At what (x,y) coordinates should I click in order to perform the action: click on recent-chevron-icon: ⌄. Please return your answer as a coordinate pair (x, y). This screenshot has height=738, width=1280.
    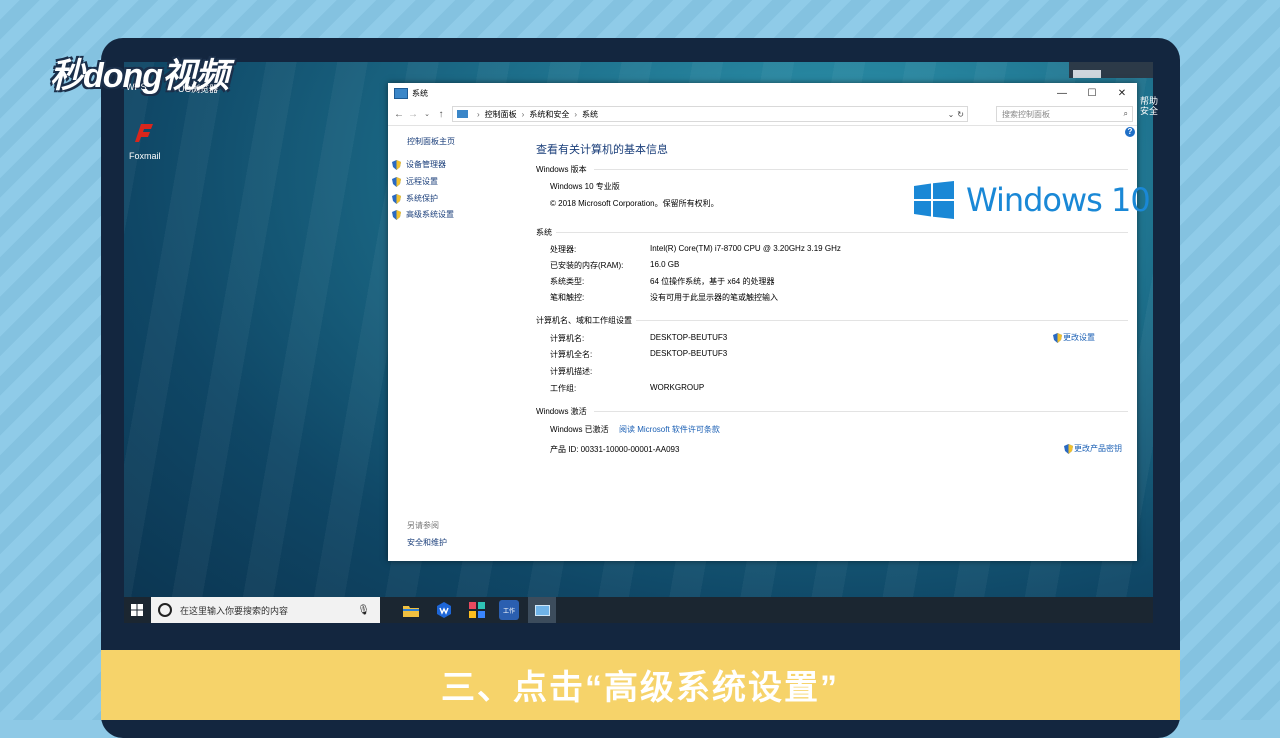
    Looking at the image, I should click on (427, 114).